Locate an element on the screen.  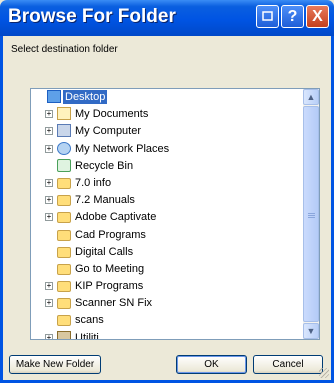
recycle-bin-icon is located at coordinates (64, 165).